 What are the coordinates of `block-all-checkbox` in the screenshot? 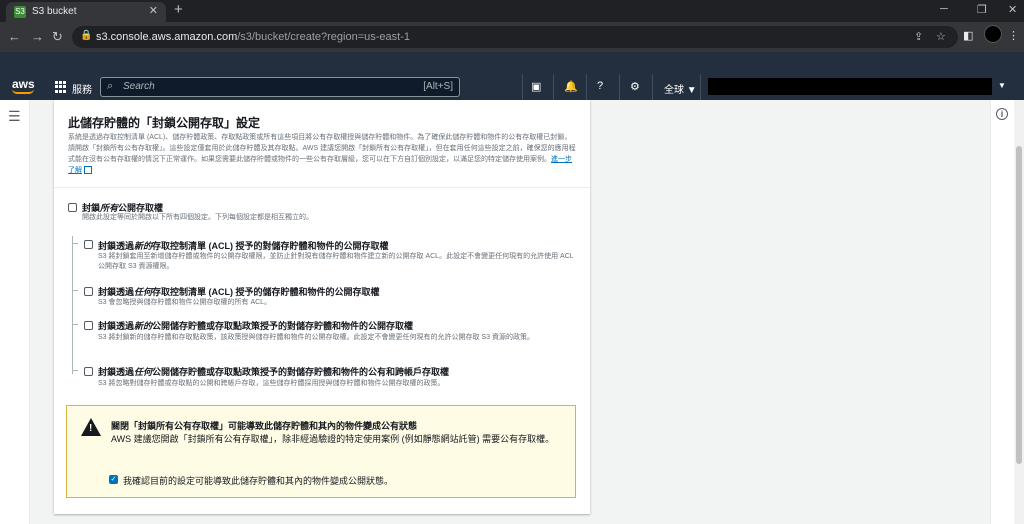 It's located at (72, 207).